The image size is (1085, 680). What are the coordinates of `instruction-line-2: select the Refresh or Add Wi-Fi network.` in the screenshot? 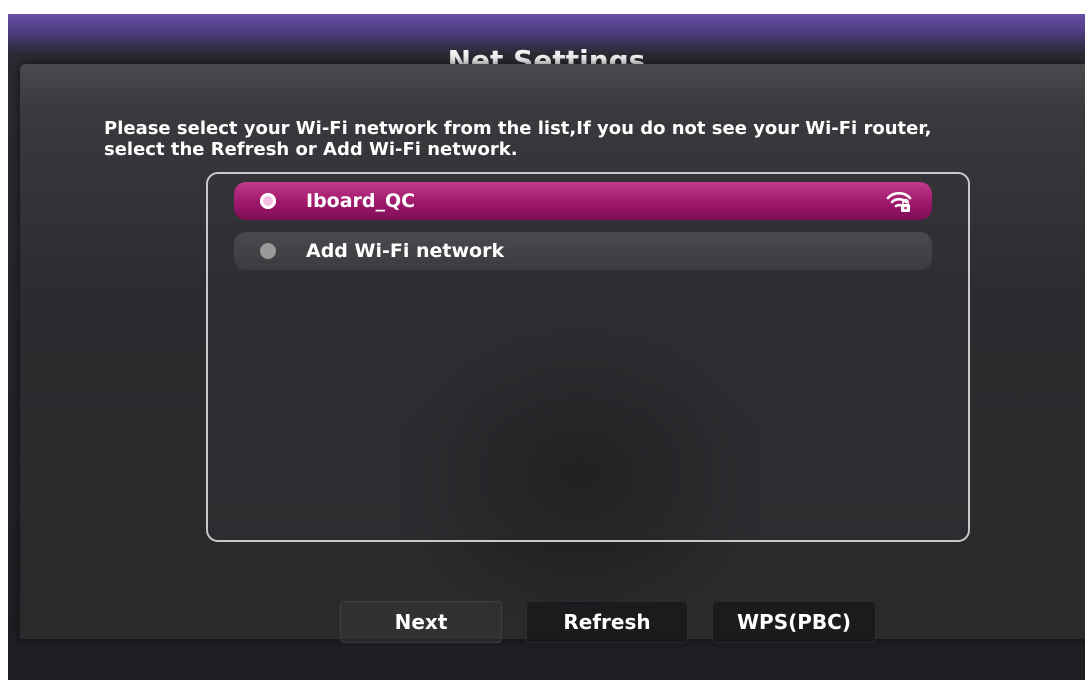 It's located at (311, 149).